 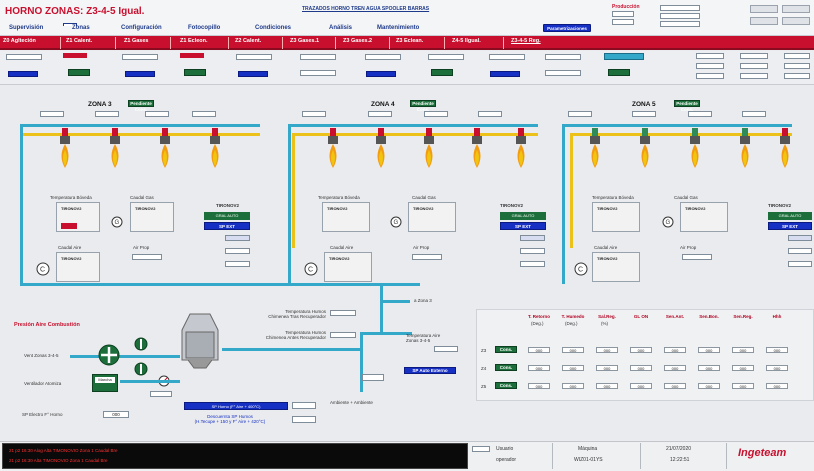 I want to click on tab-z3-gases2: Z3 Gases.2, so click(x=357, y=41).